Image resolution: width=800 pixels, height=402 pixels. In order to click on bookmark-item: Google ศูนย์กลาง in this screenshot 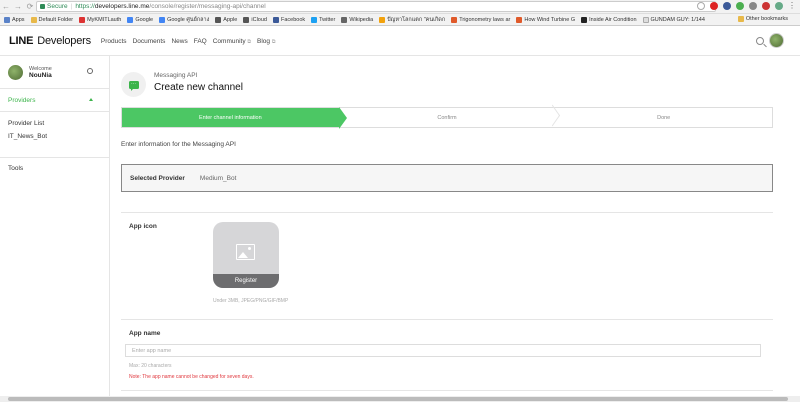, I will do `click(184, 20)`.